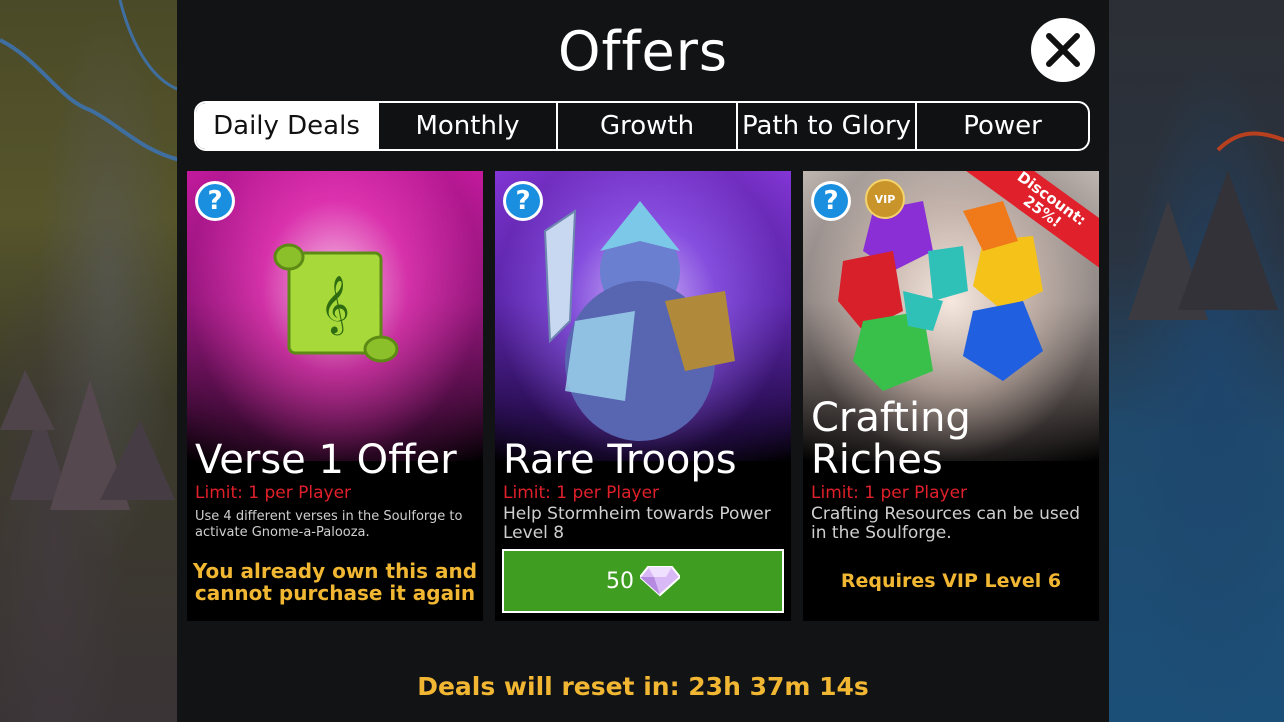  I want to click on offer-title-line1: Crafting, so click(891, 418).